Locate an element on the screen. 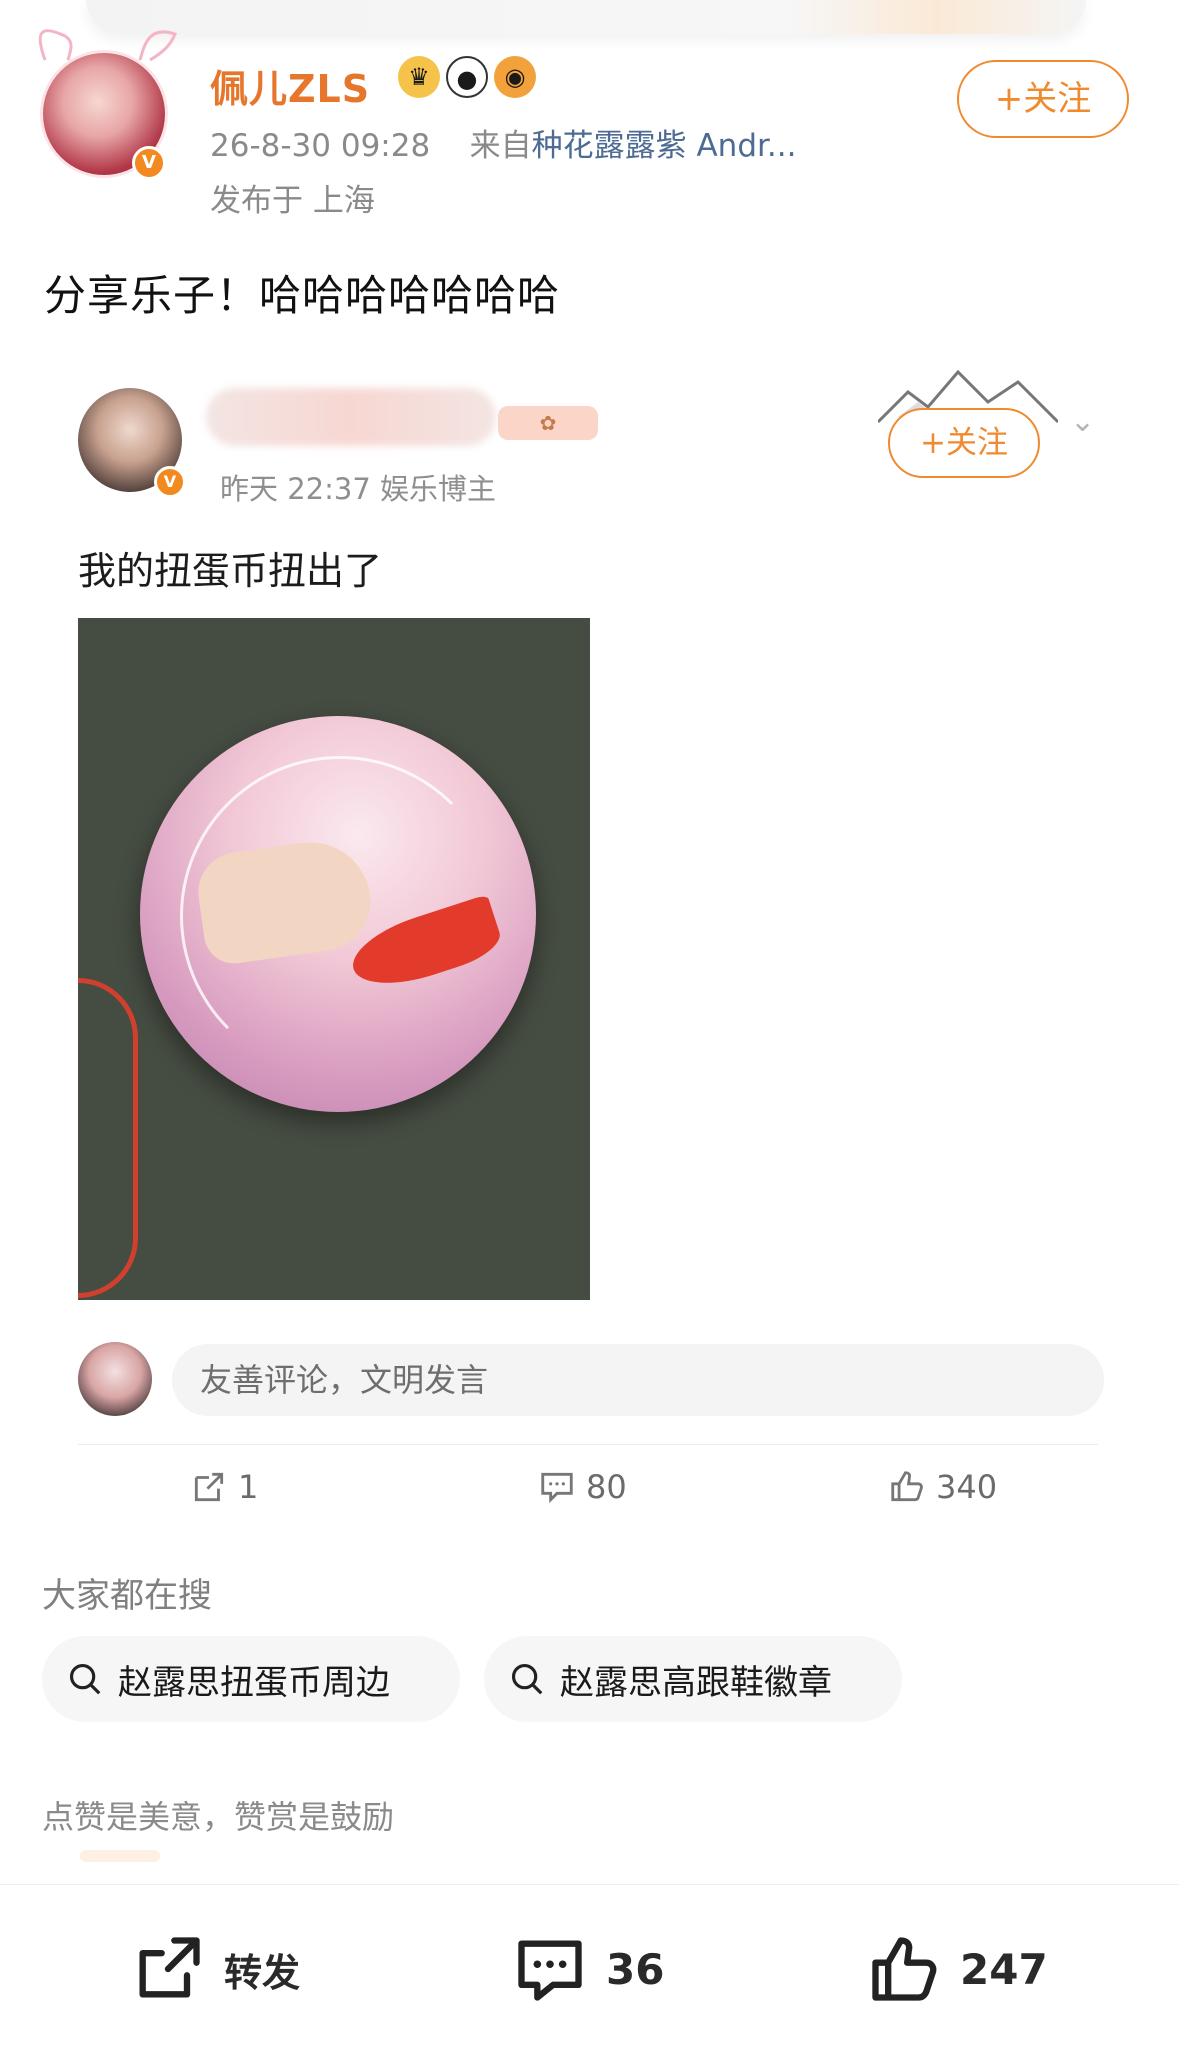 This screenshot has height=2061, width=1179. repost-like-count: 340 is located at coordinates (967, 1487).